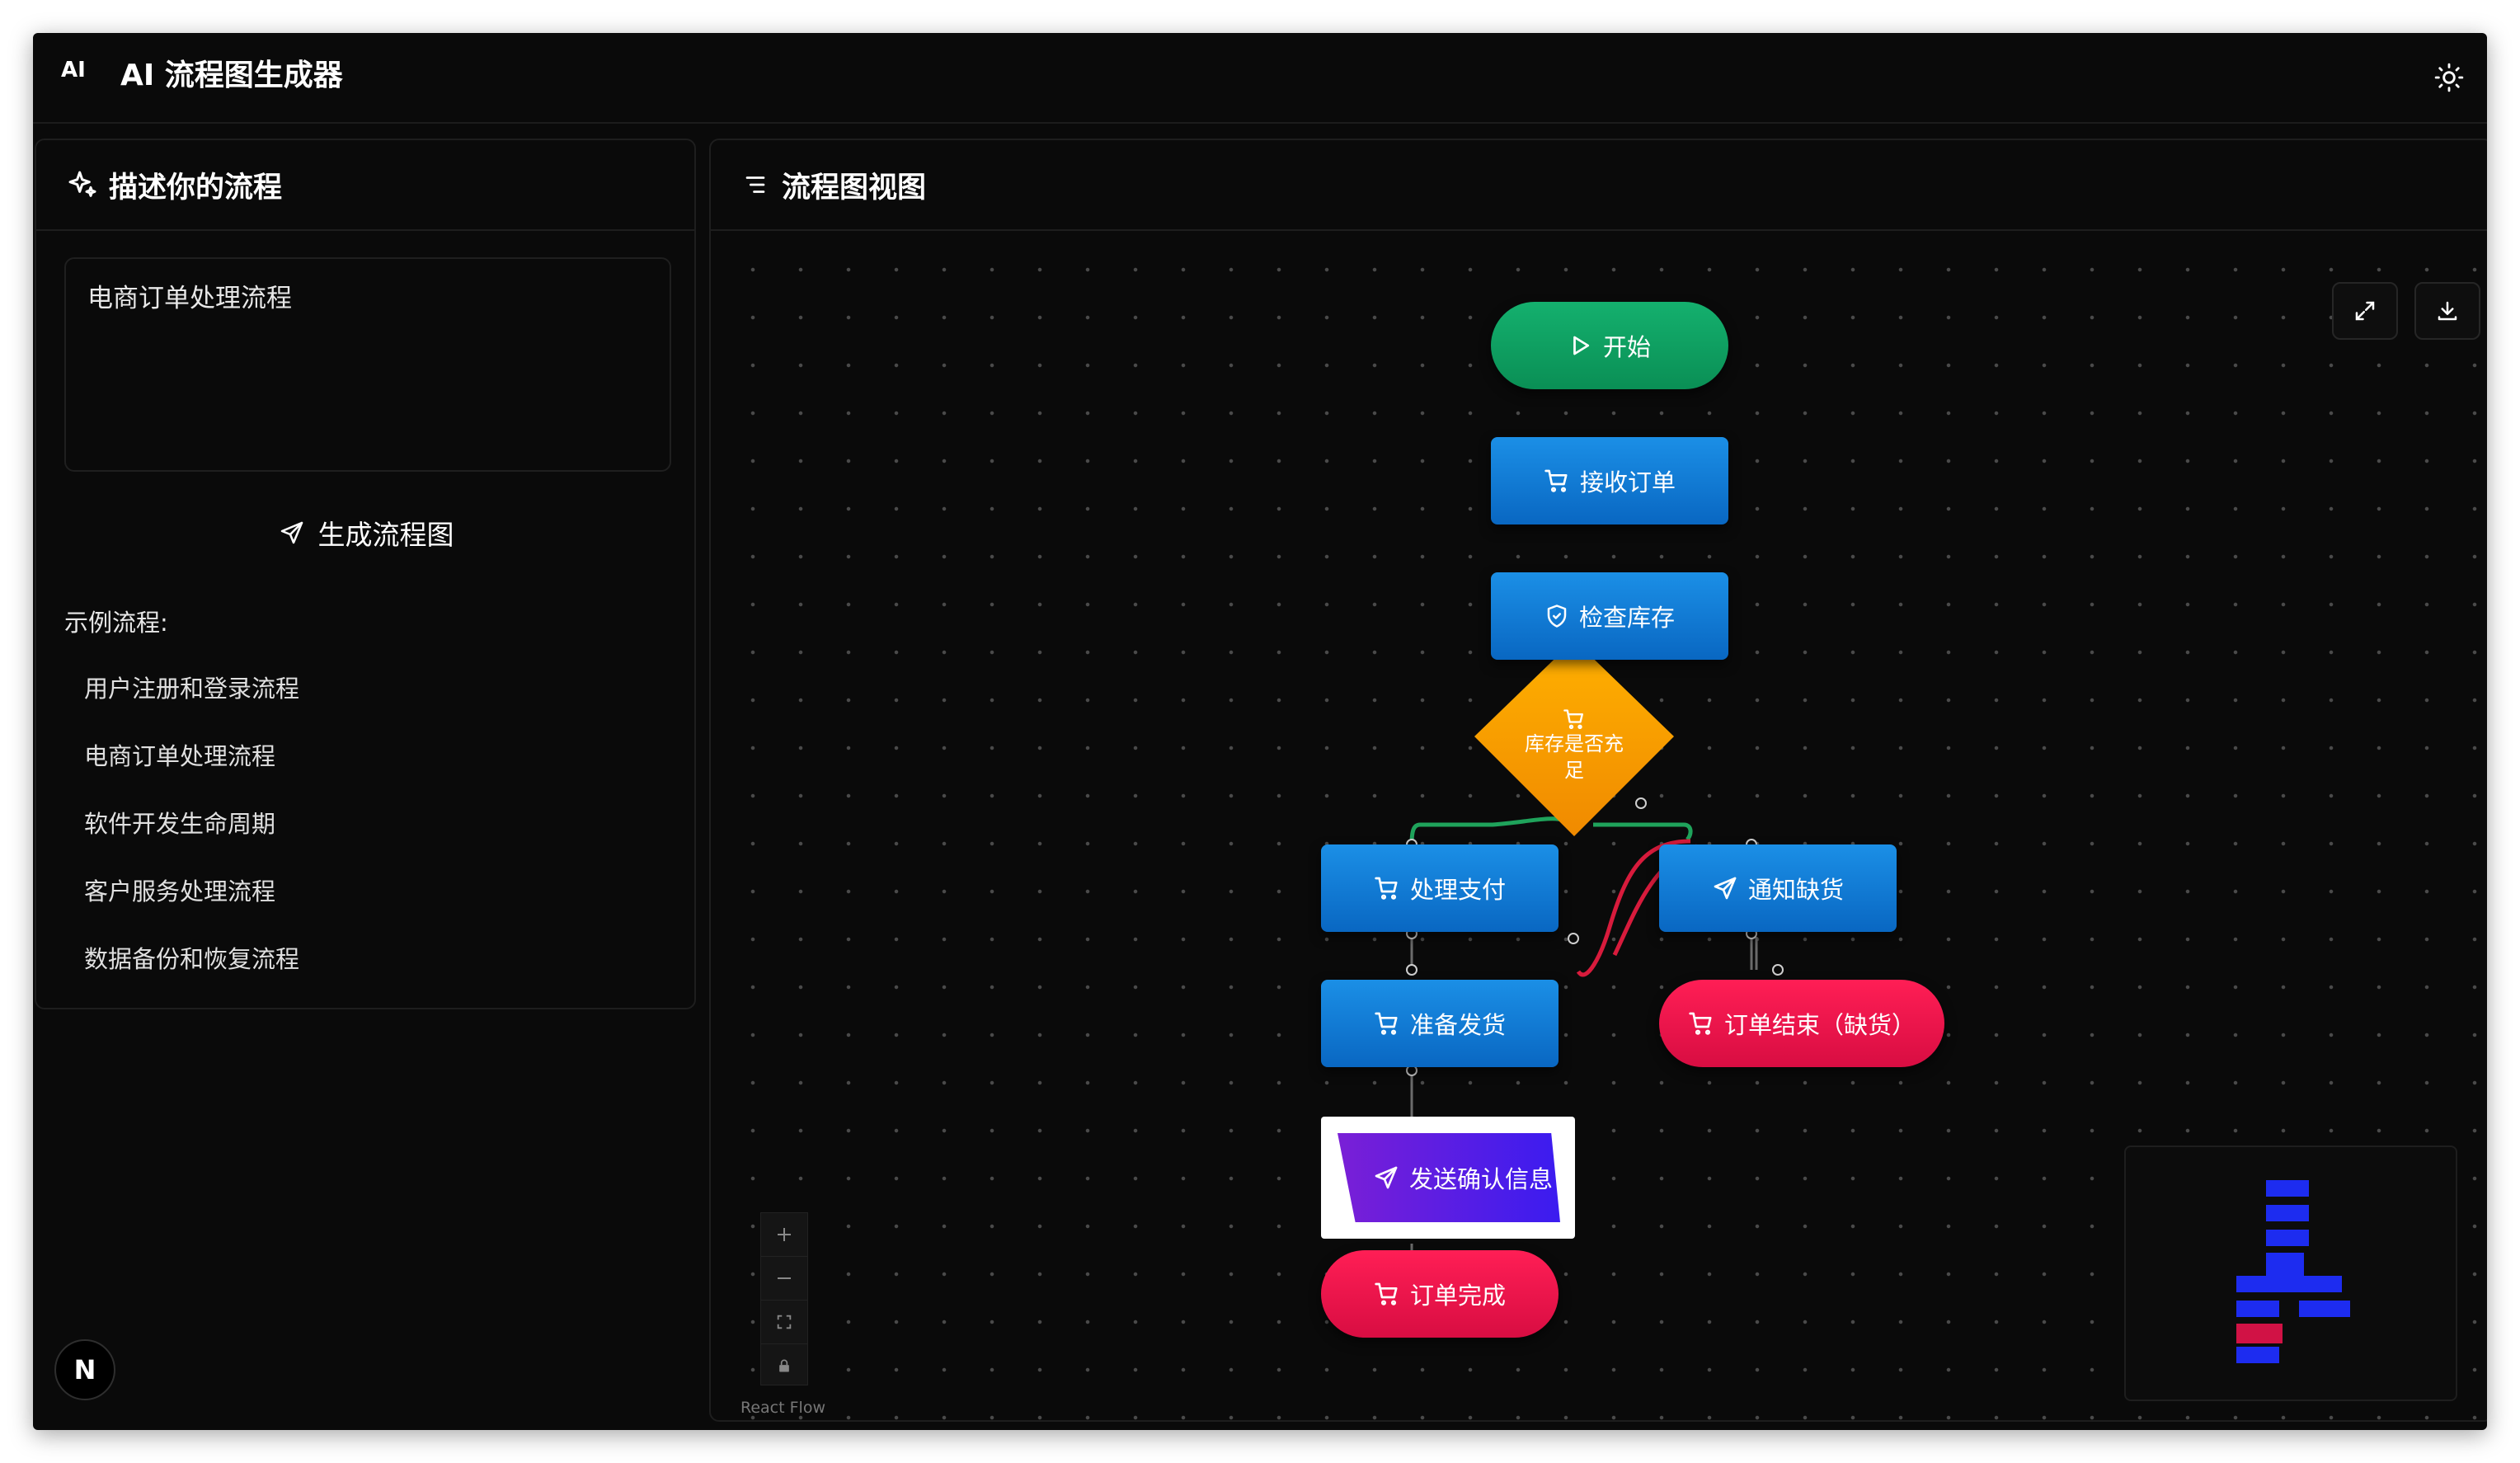 The image size is (2520, 1463). I want to click on example-item: 数据备份和恢复流程, so click(191, 957).